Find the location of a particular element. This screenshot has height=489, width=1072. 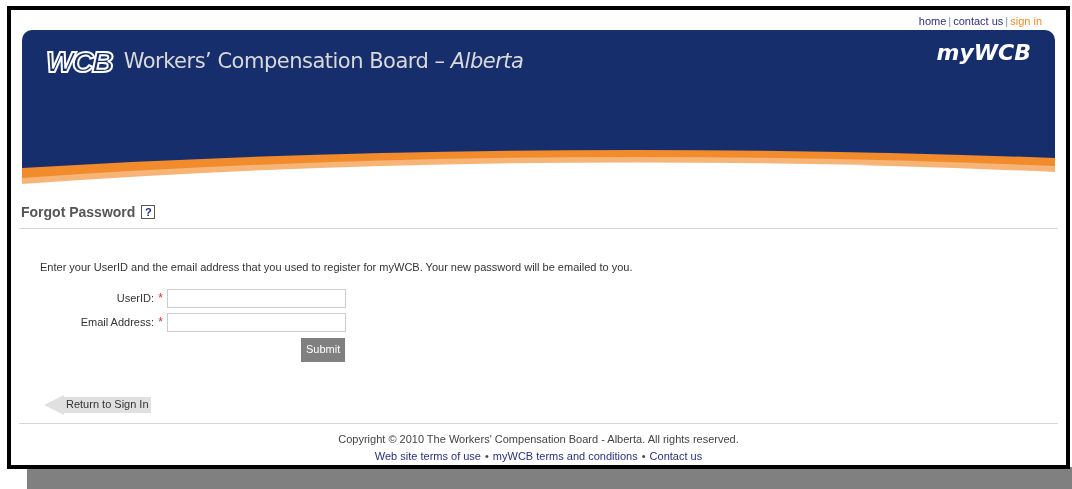

back-arrow-icon is located at coordinates (54, 404).